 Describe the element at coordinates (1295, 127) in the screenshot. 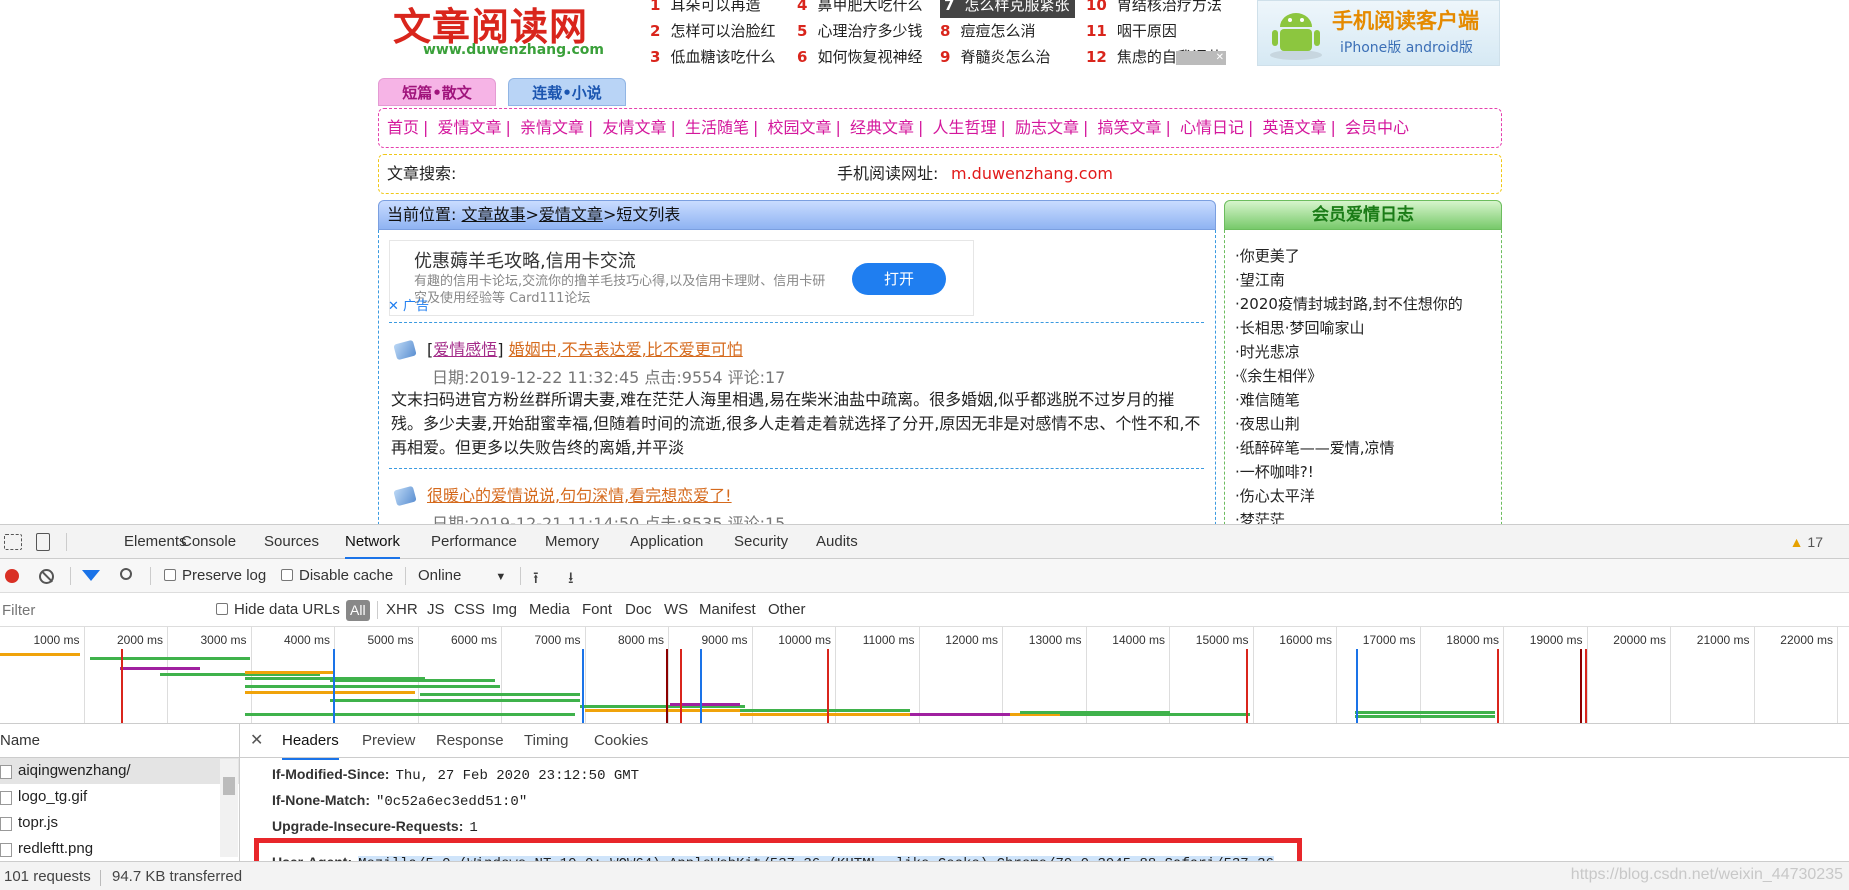

I see `nav-link-english: 英语文章` at that location.